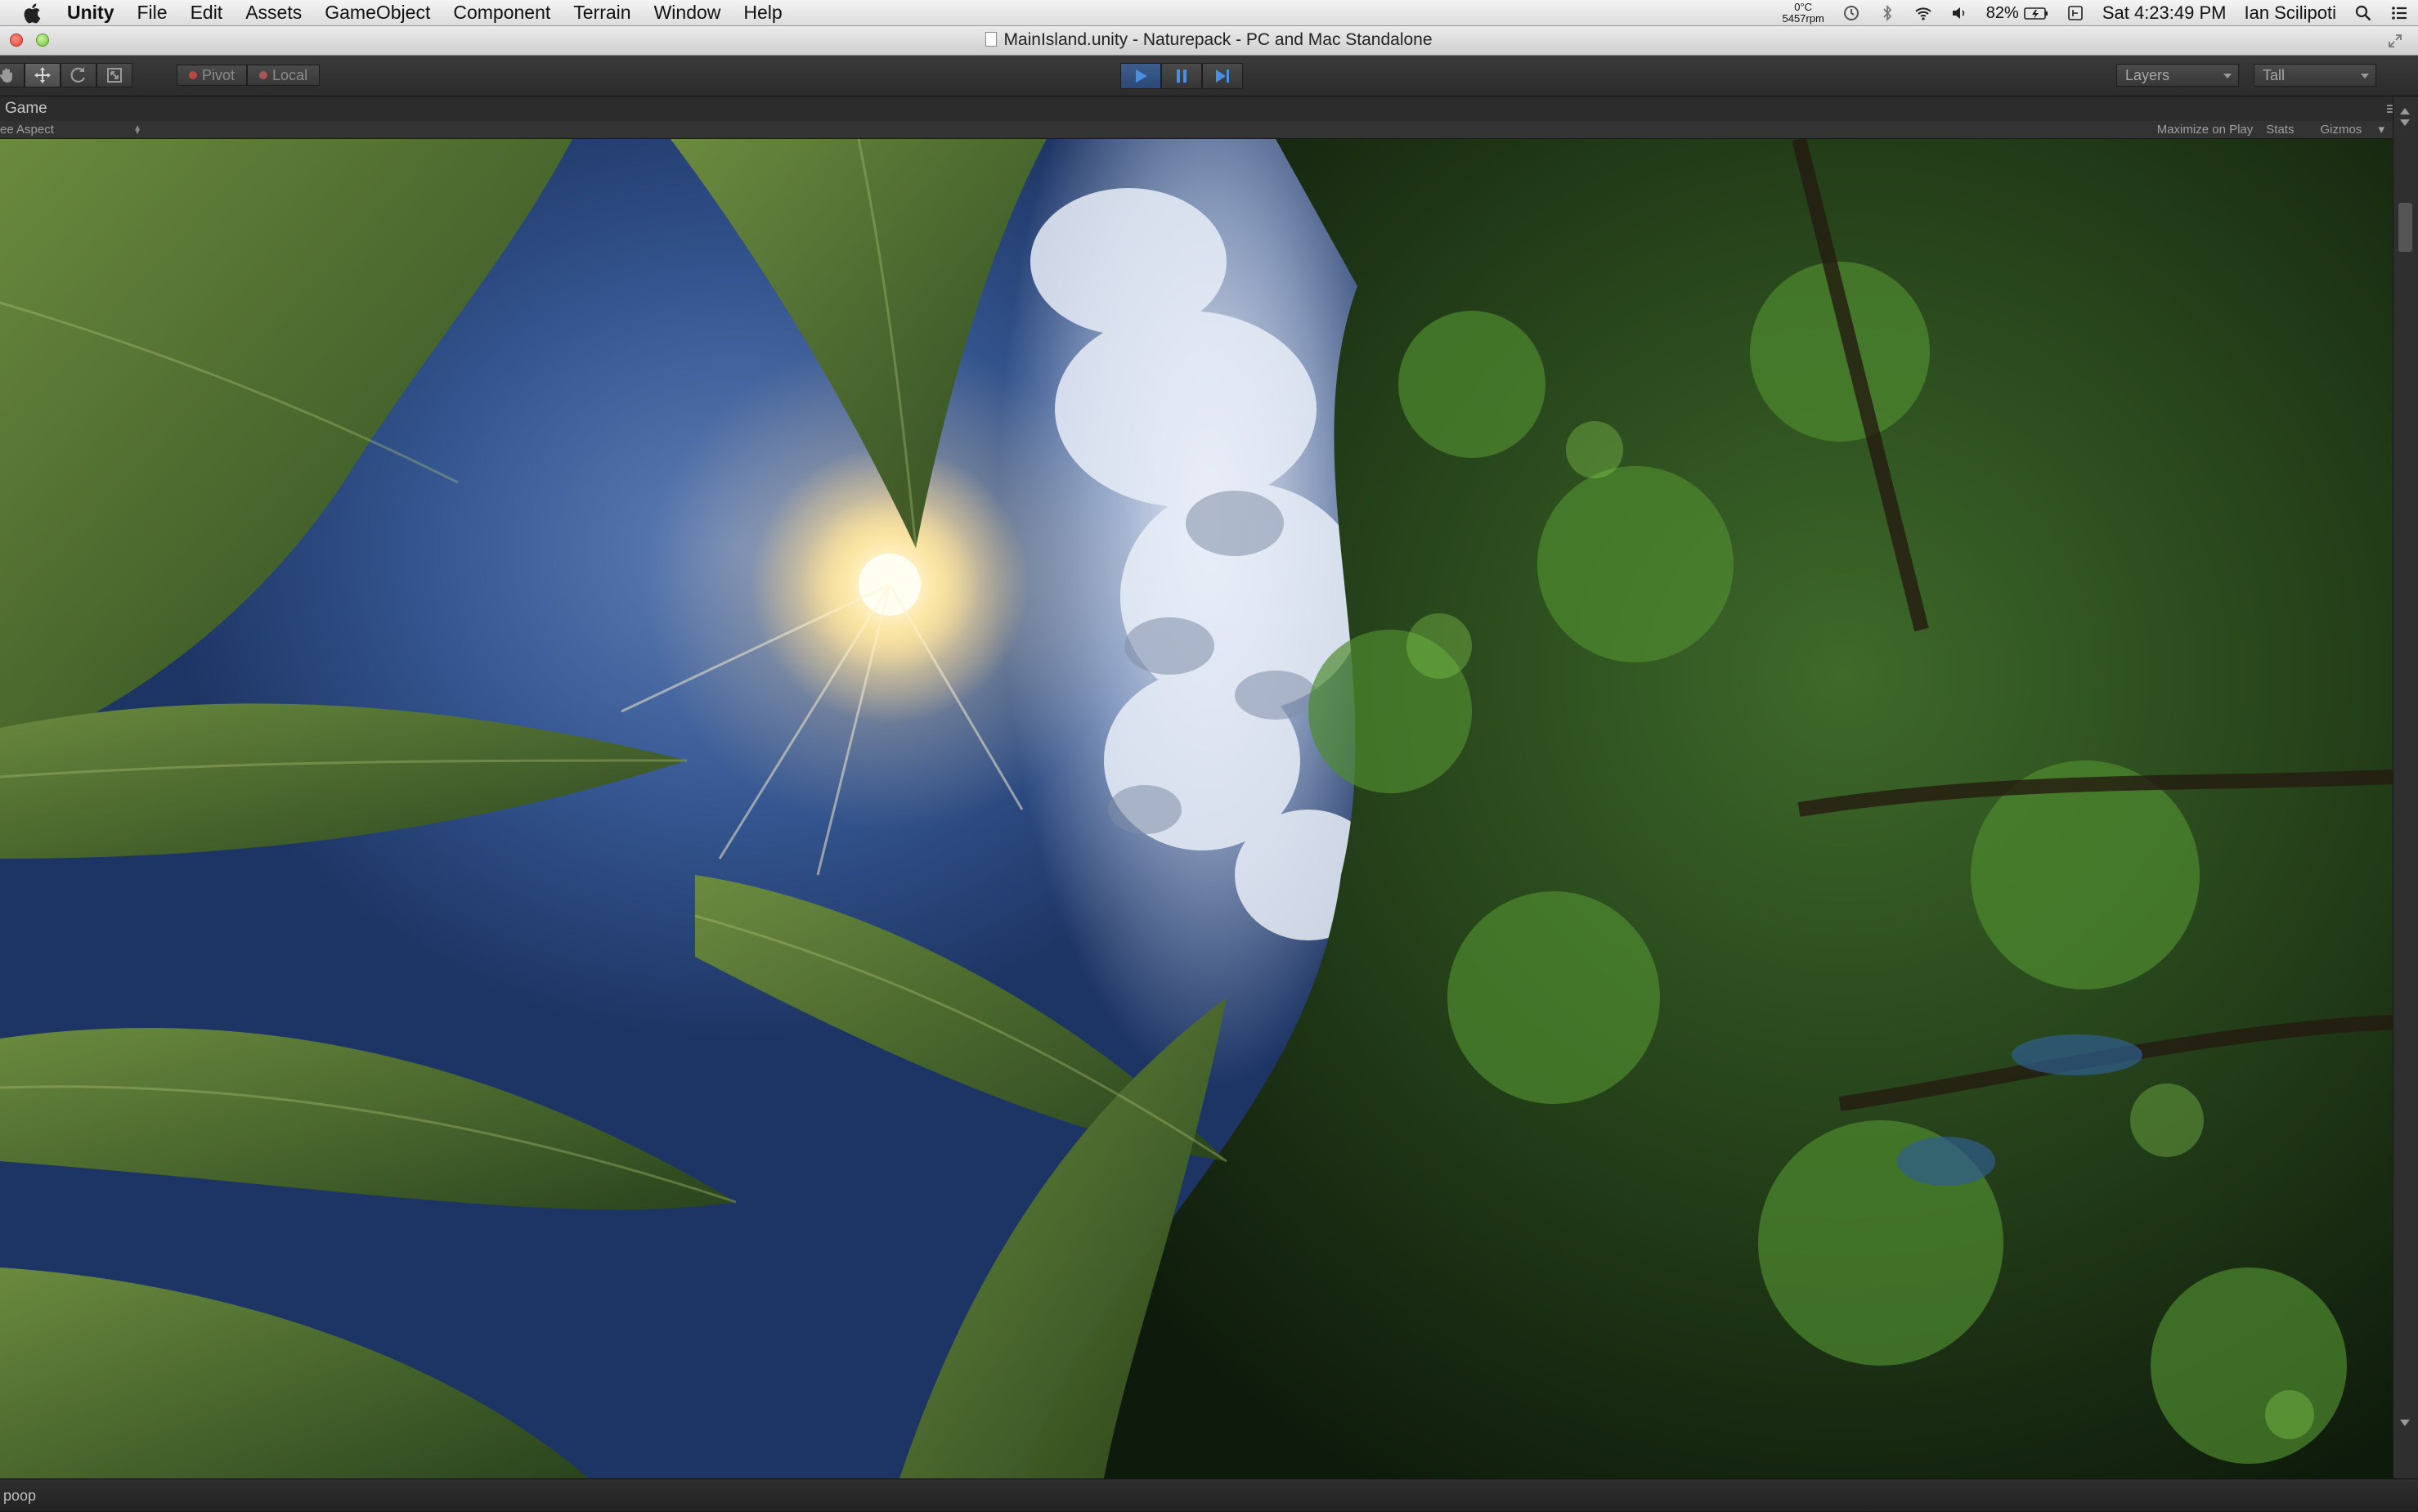 The image size is (2418, 1512). What do you see at coordinates (2177, 76) in the screenshot?
I see `layers-dropdown: Layers` at bounding box center [2177, 76].